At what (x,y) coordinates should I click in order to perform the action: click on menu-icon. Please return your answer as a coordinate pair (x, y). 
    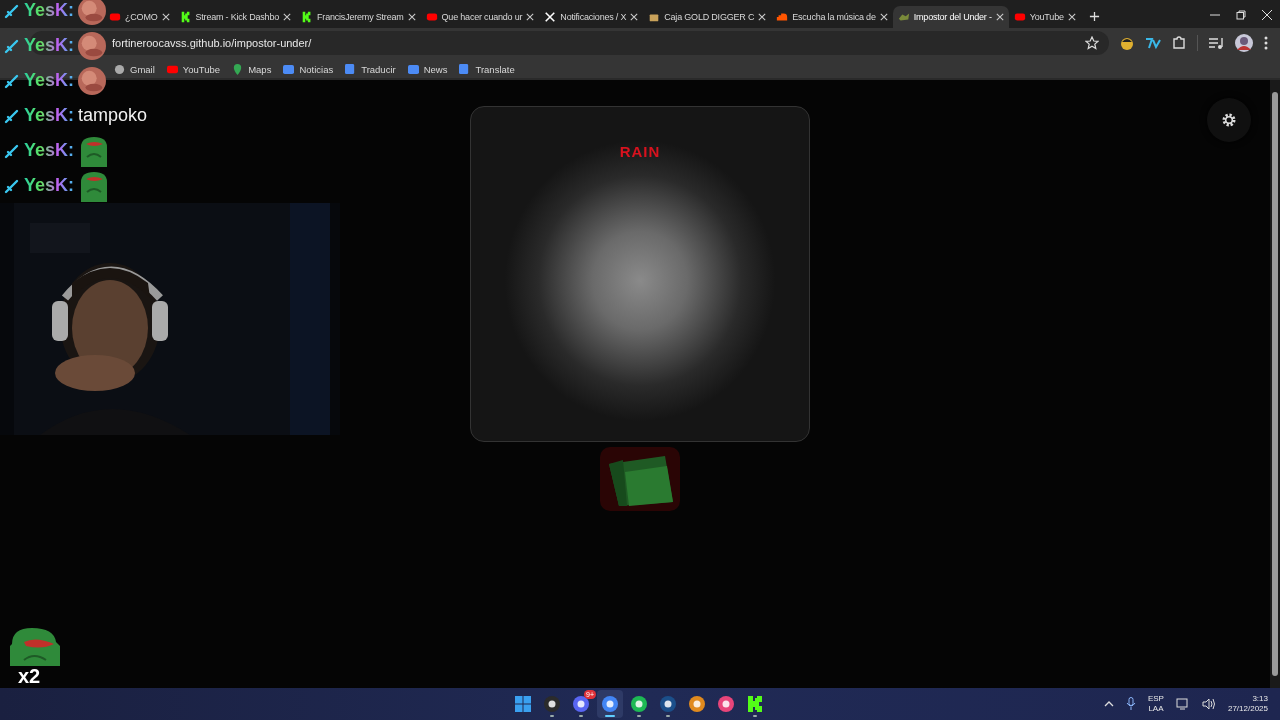
    Looking at the image, I should click on (1266, 43).